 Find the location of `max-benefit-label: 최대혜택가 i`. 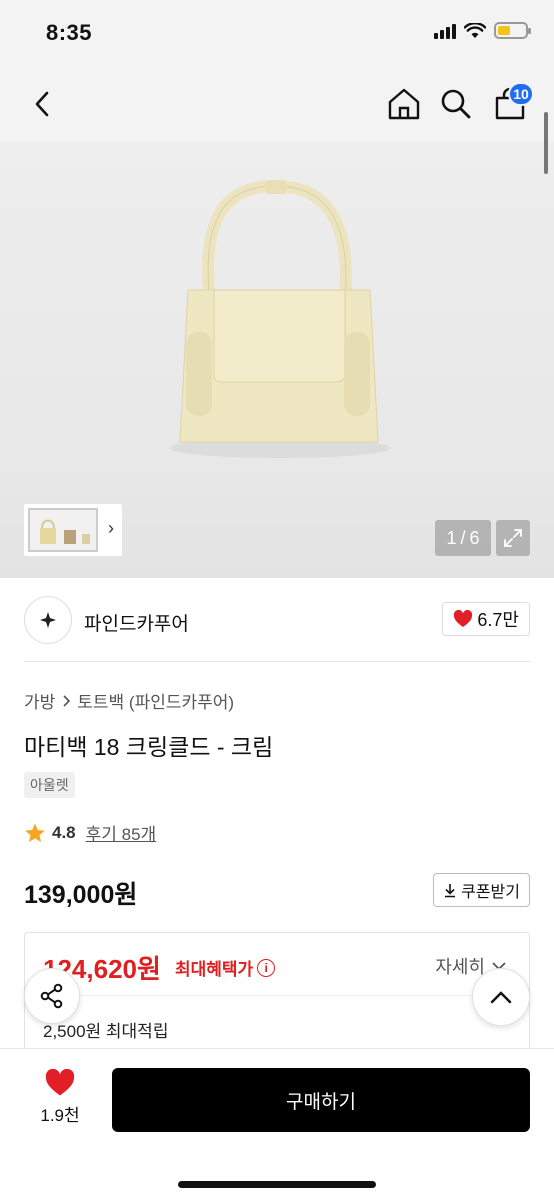

max-benefit-label: 최대혜택가 i is located at coordinates (225, 967).